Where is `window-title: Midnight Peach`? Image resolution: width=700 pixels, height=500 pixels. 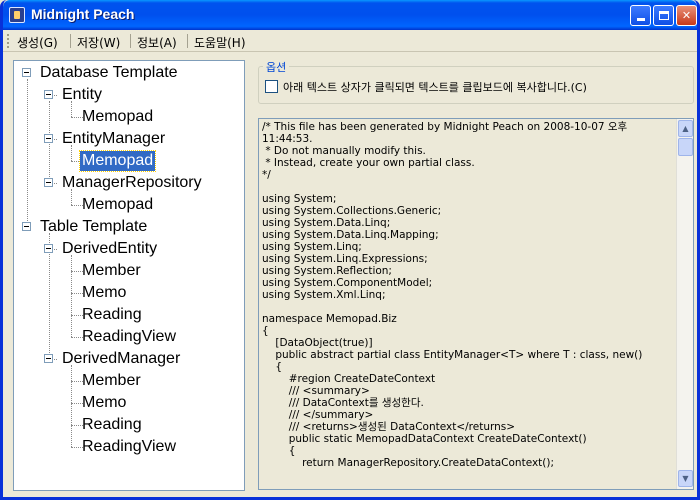 window-title: Midnight Peach is located at coordinates (83, 14).